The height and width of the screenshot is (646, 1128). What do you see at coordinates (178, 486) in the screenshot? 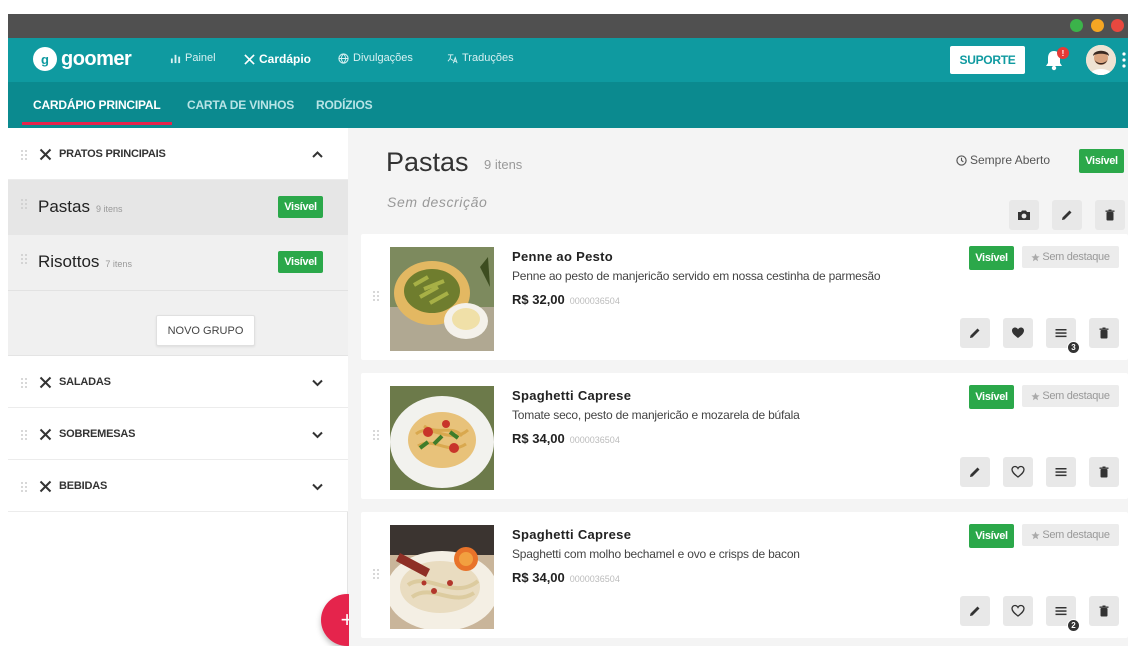
I see `category-bebidas: BEBIDAS` at bounding box center [178, 486].